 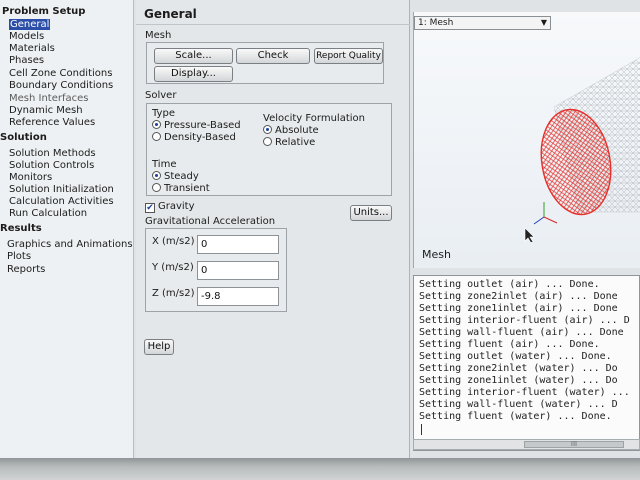 What do you see at coordinates (320, 469) in the screenshot?
I see `desk-background` at bounding box center [320, 469].